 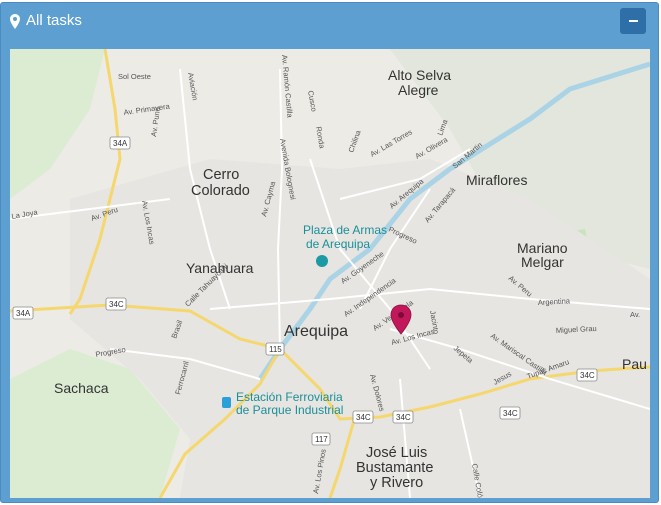 I want to click on map-marker-icon, so click(x=15, y=21).